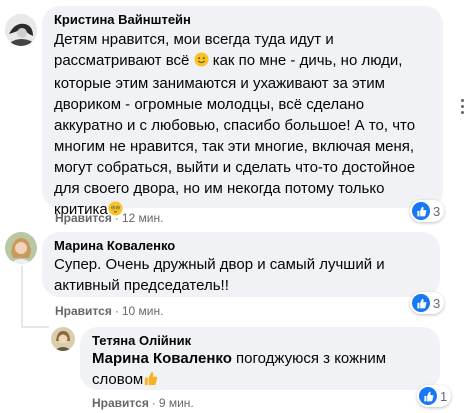 The height and width of the screenshot is (413, 474). What do you see at coordinates (176, 403) in the screenshot?
I see `comment-time: 9 мин.` at bounding box center [176, 403].